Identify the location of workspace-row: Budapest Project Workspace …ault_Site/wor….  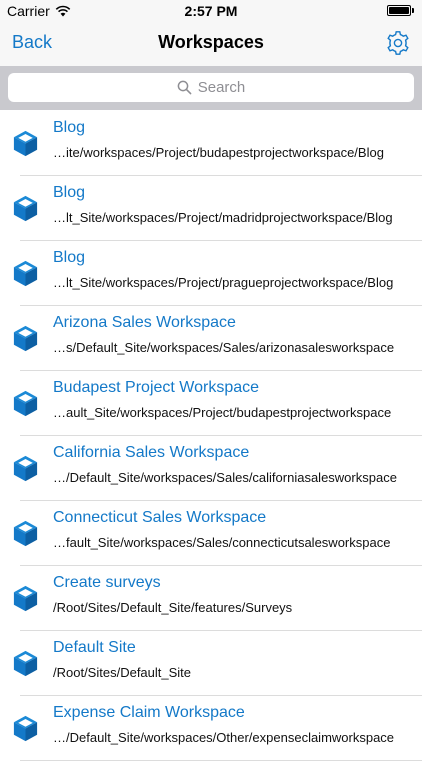
(211, 403).